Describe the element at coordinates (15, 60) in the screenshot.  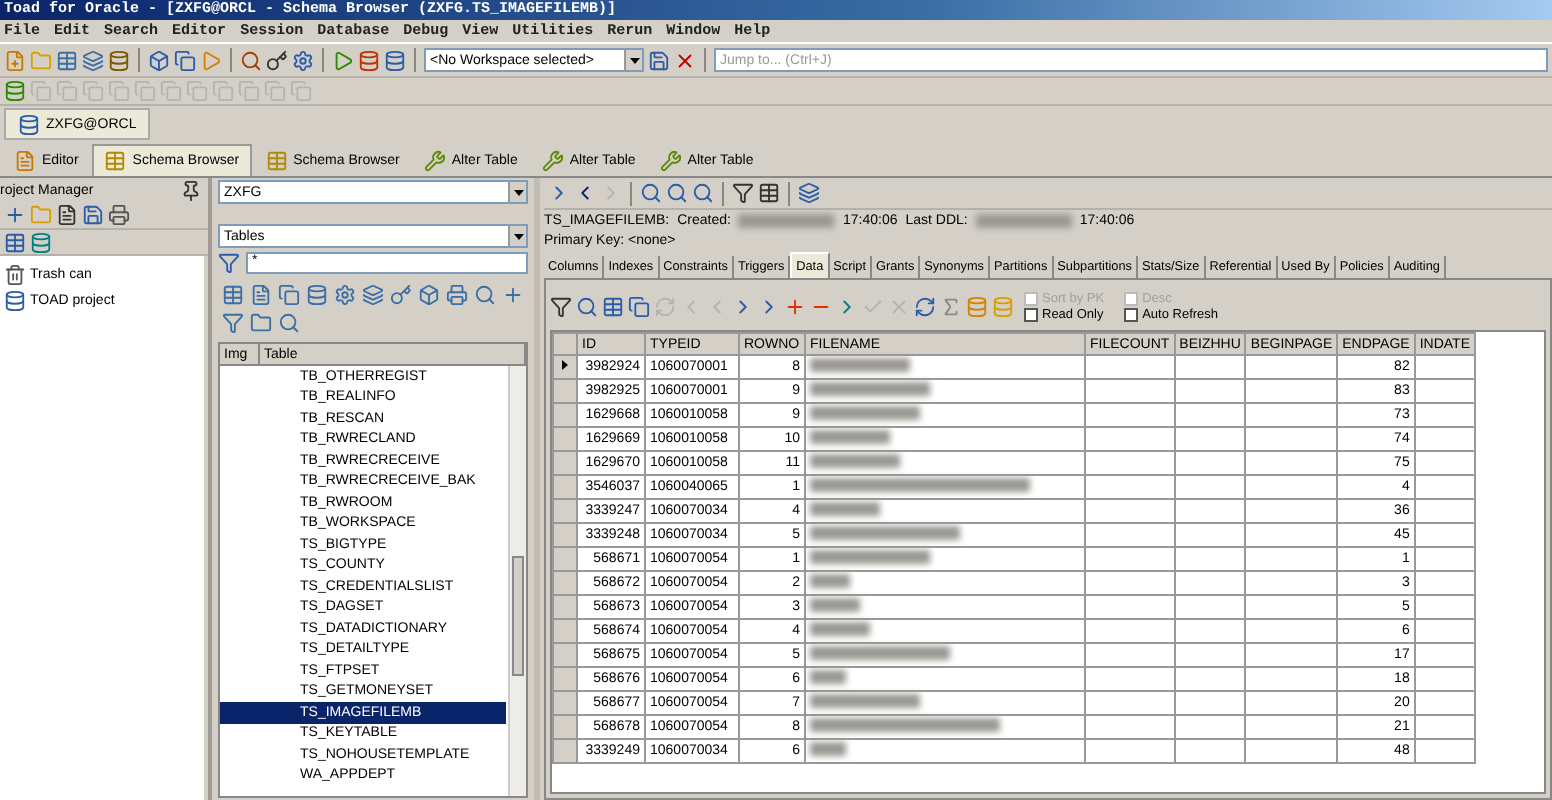
I see `new-file-icon` at that location.